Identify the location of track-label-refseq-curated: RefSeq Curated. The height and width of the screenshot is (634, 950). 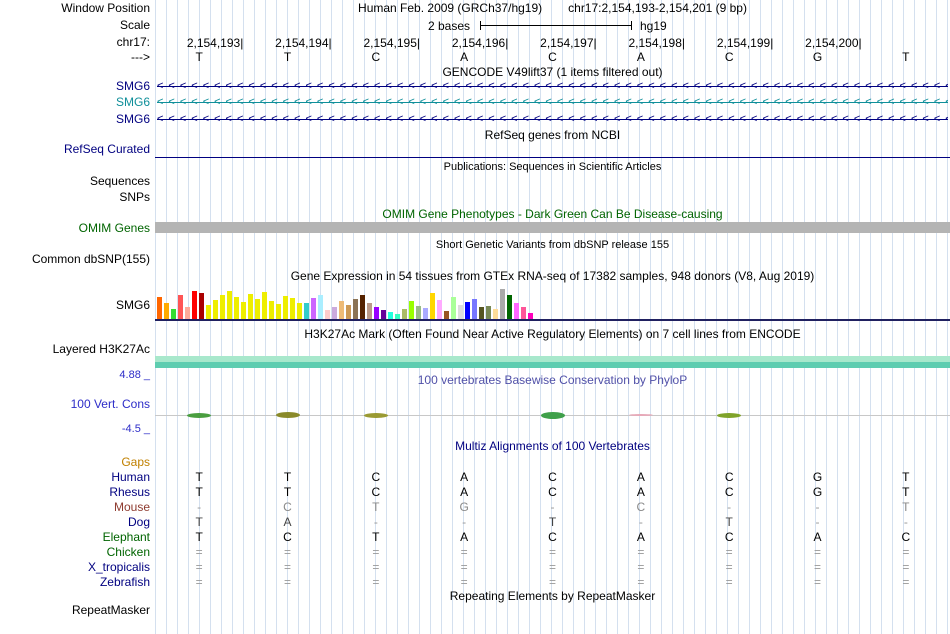
(75, 149).